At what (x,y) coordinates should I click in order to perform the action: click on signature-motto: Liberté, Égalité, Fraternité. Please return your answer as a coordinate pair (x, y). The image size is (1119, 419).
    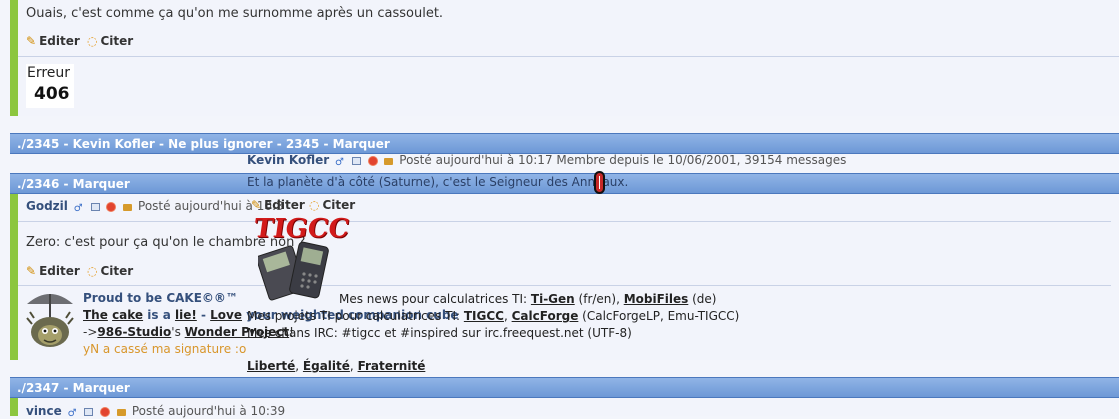
    Looking at the image, I should click on (336, 366).